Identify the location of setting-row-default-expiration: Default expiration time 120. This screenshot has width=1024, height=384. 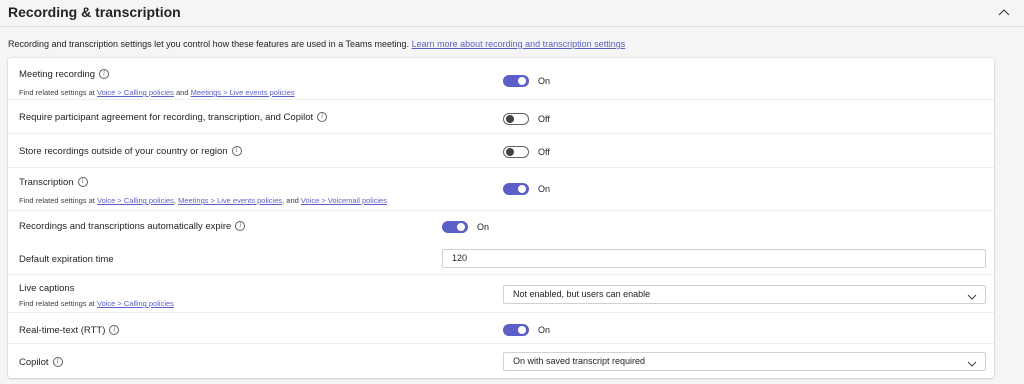
(501, 258).